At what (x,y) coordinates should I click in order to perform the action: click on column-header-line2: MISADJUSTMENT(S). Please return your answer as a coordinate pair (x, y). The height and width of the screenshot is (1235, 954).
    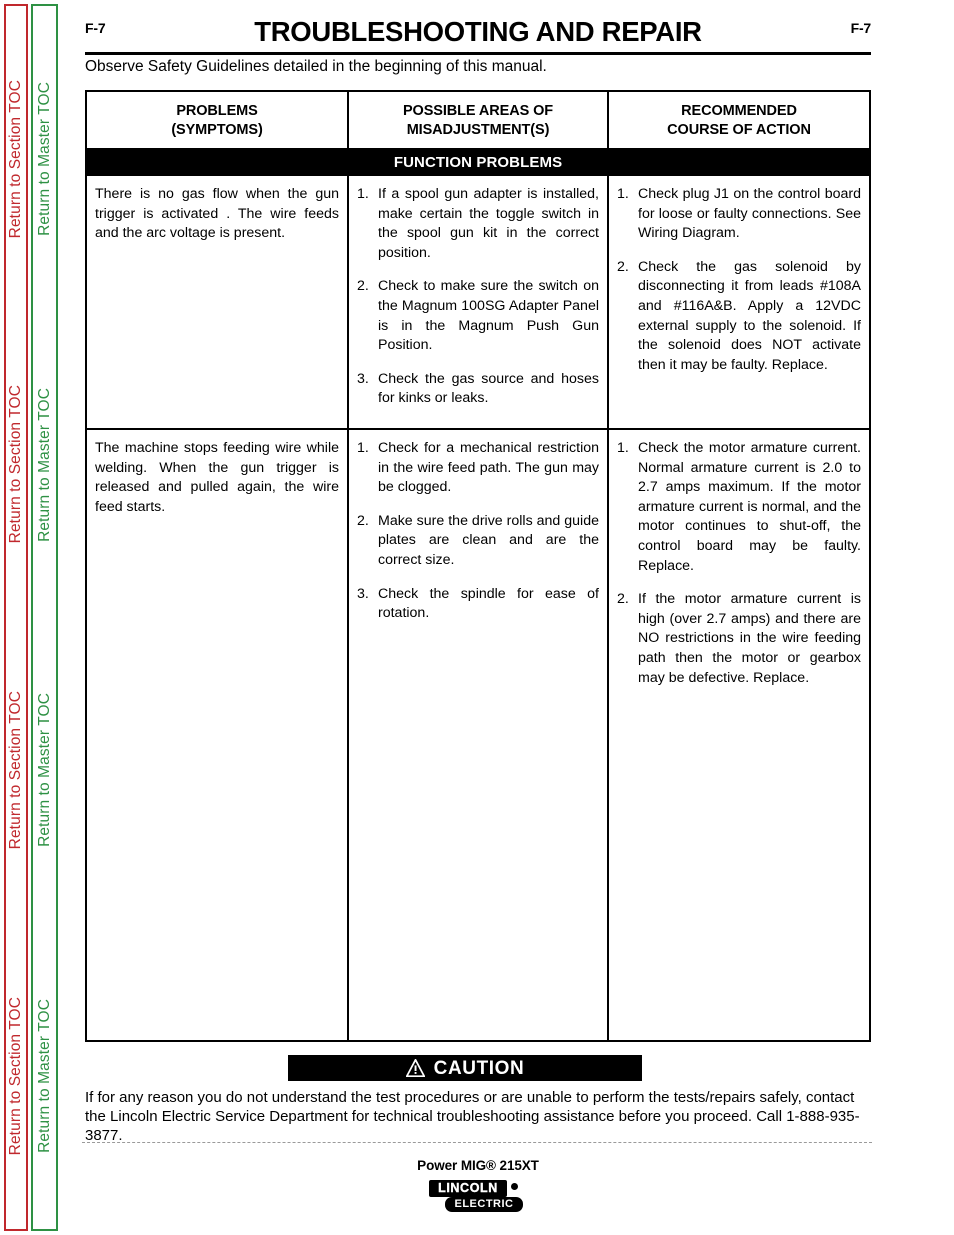
    Looking at the image, I should click on (478, 129).